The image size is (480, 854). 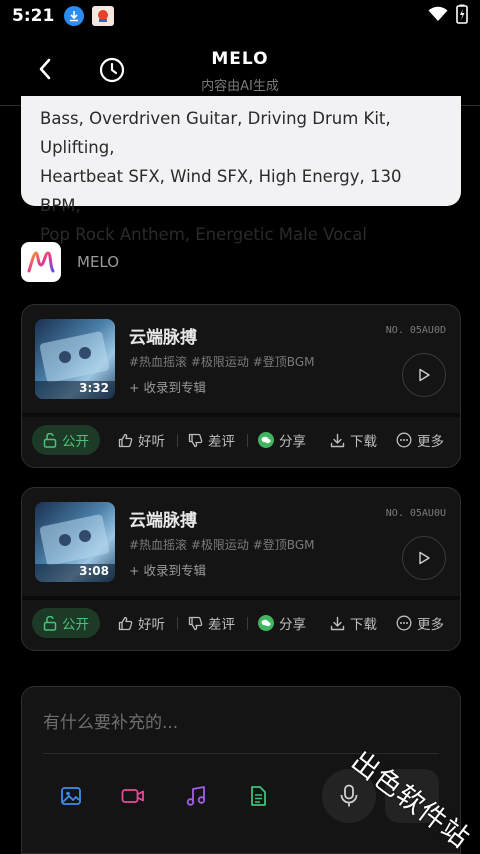 I want to click on add-video-button, so click(x=133, y=796).